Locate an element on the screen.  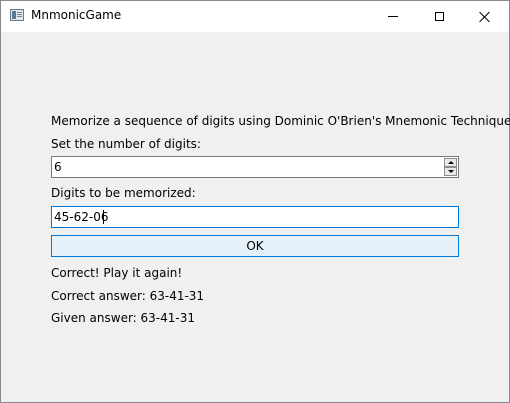
correct-answer-text: Correct answer: 63-41-31 is located at coordinates (128, 296).